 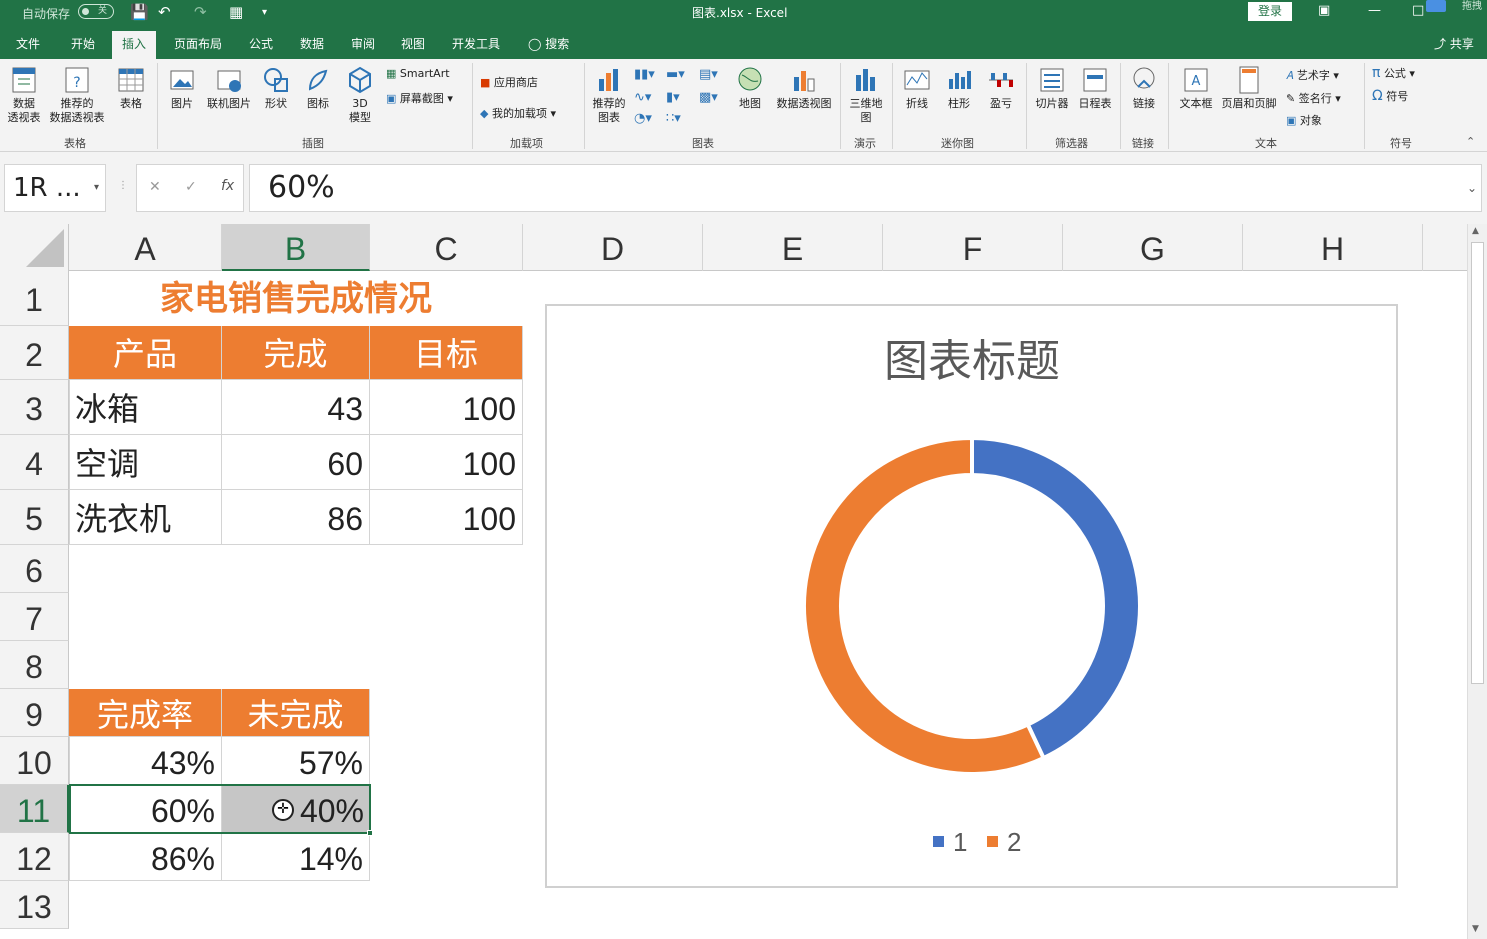 I want to click on slicer-button: 切片器, so click(x=1052, y=88).